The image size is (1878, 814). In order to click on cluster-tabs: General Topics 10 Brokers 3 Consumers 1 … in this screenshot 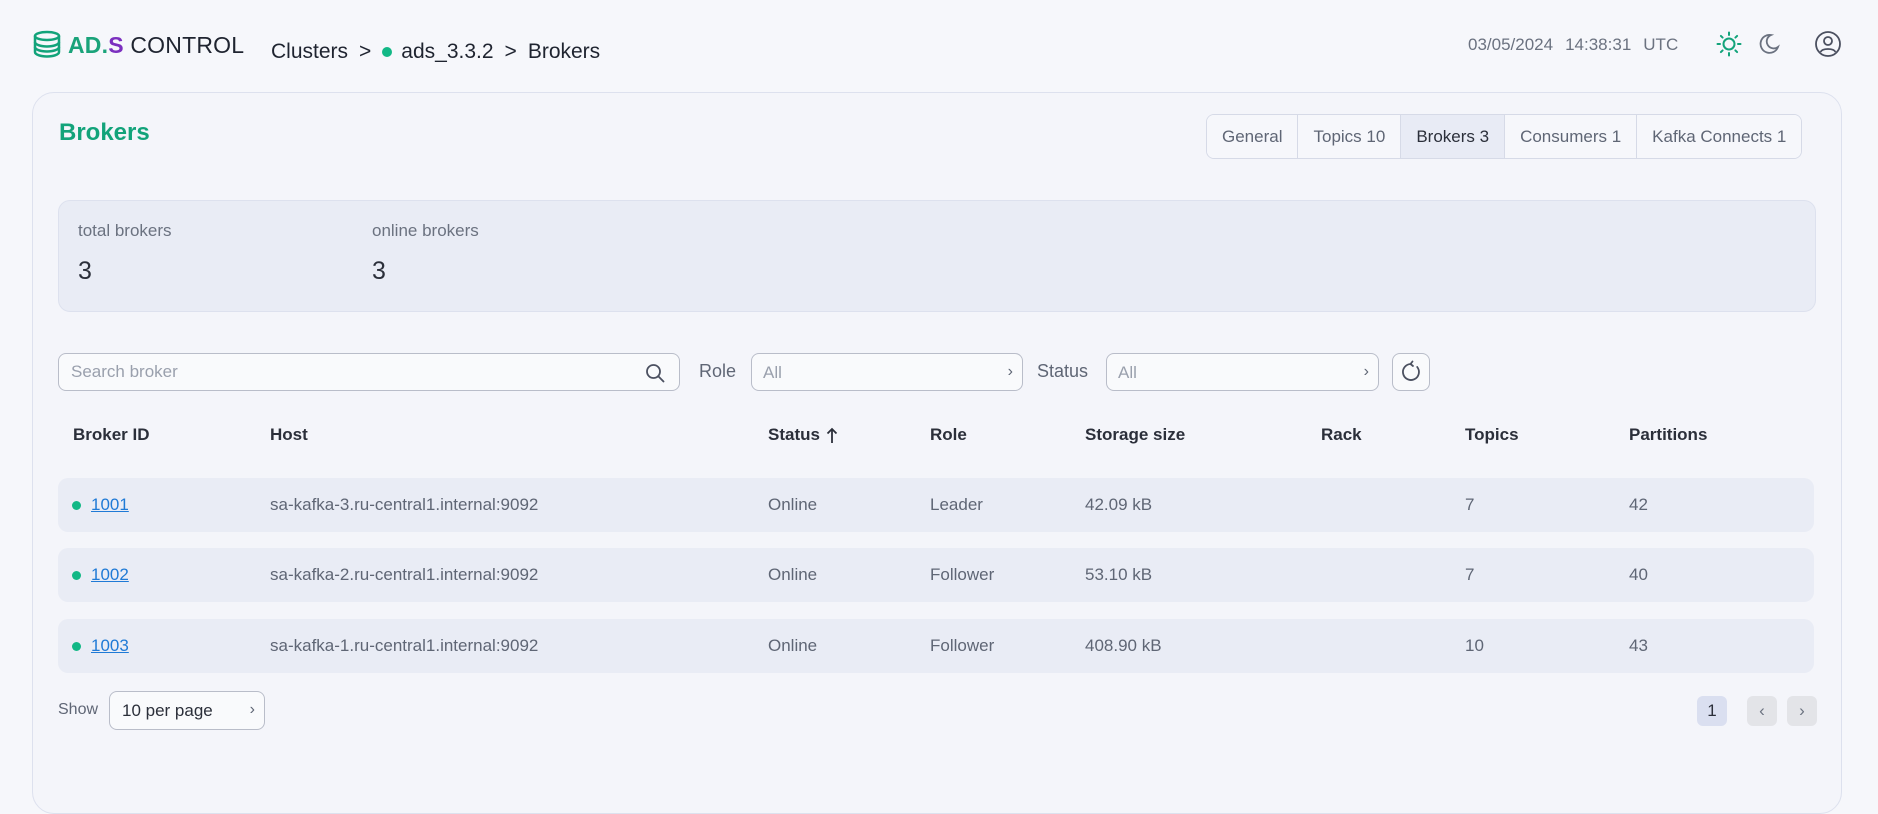, I will do `click(1504, 136)`.